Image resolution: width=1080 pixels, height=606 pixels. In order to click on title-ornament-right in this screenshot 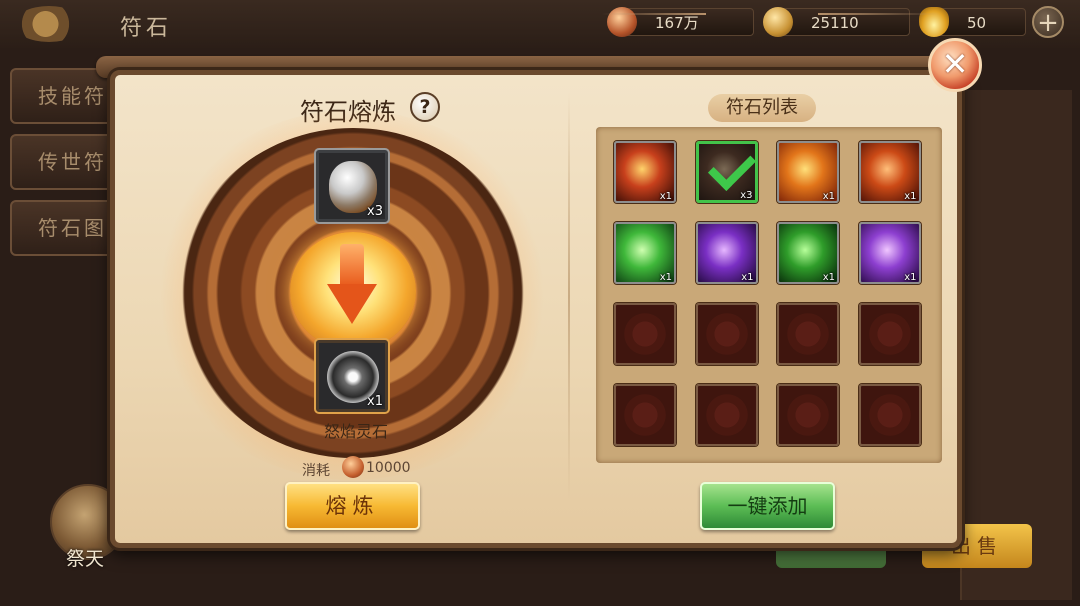, I will do `click(879, 14)`.